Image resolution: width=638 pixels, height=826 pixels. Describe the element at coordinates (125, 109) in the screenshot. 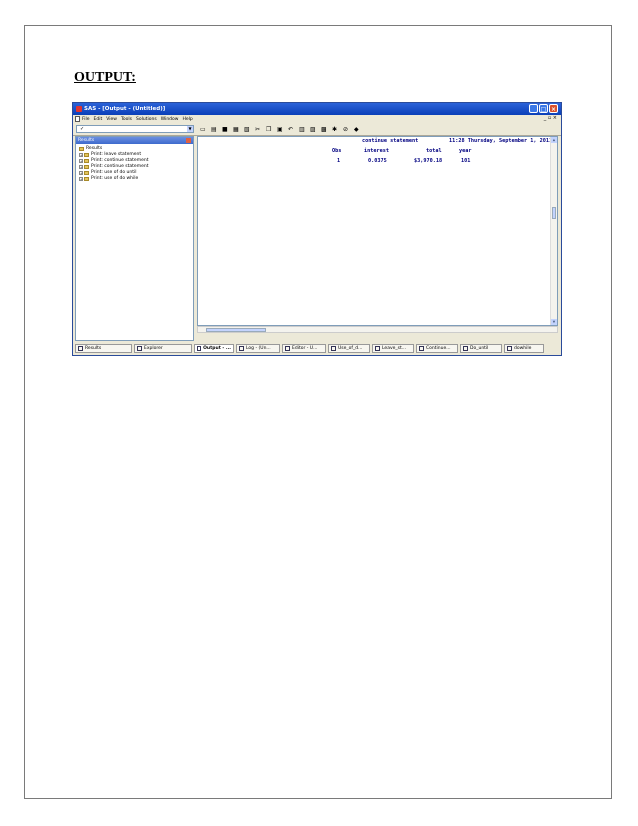

I see `window-title: SAS - [Output - (Untitled)]` at that location.